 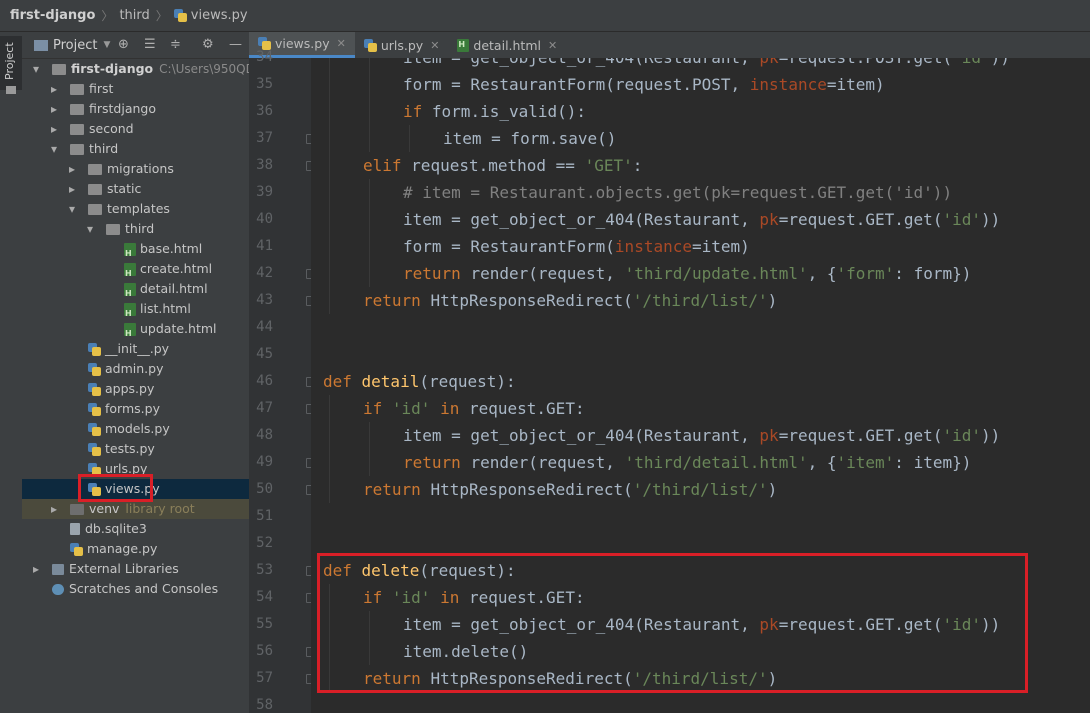 I want to click on tree-item: ▸ firstdjango, so click(x=135, y=109).